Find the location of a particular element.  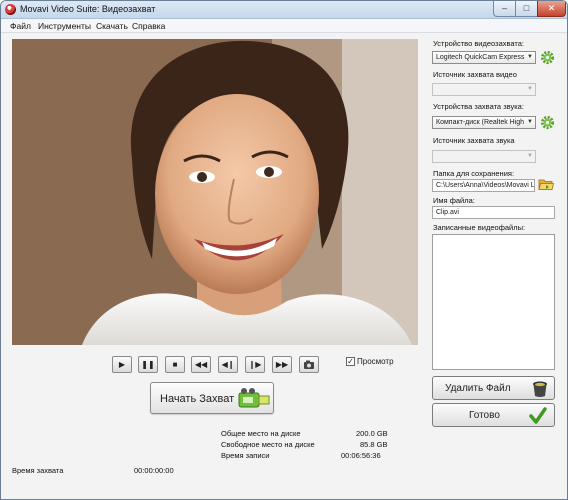

rewind-icon: ◀◀ is located at coordinates (201, 364).